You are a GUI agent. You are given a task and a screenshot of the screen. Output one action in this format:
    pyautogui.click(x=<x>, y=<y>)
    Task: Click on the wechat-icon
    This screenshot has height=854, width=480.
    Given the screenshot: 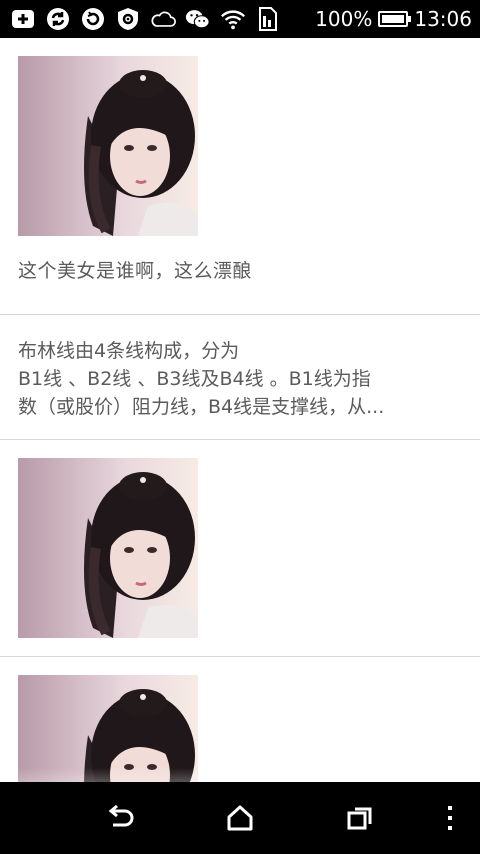 What is the action you would take?
    pyautogui.click(x=198, y=19)
    